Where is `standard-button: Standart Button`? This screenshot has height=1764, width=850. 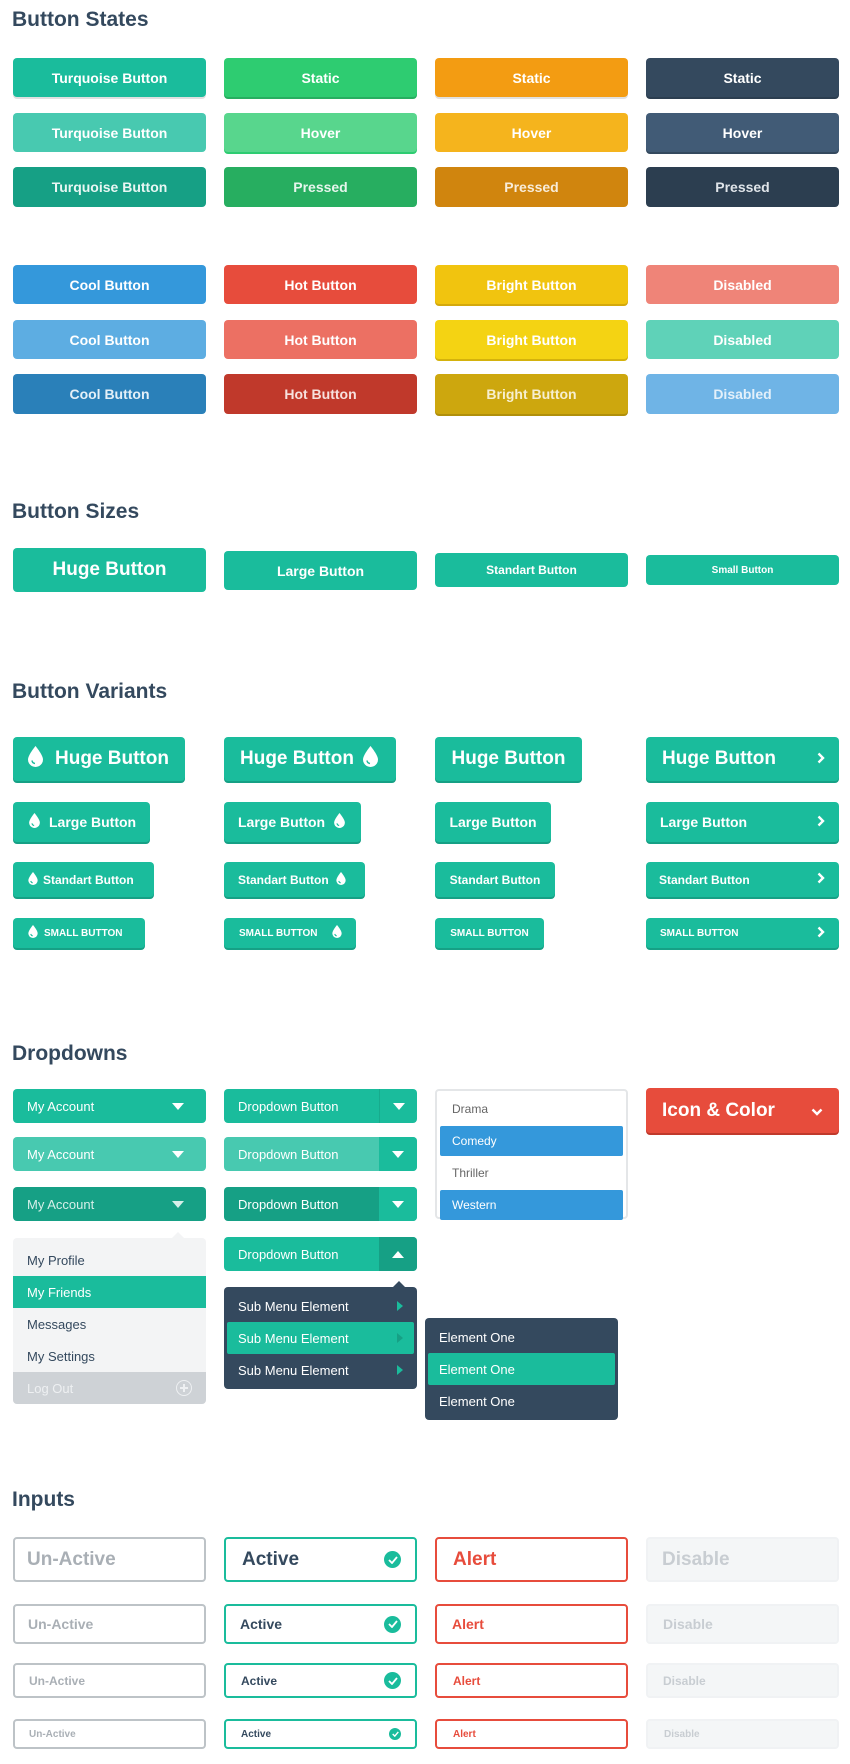 standard-button: Standart Button is located at coordinates (531, 570).